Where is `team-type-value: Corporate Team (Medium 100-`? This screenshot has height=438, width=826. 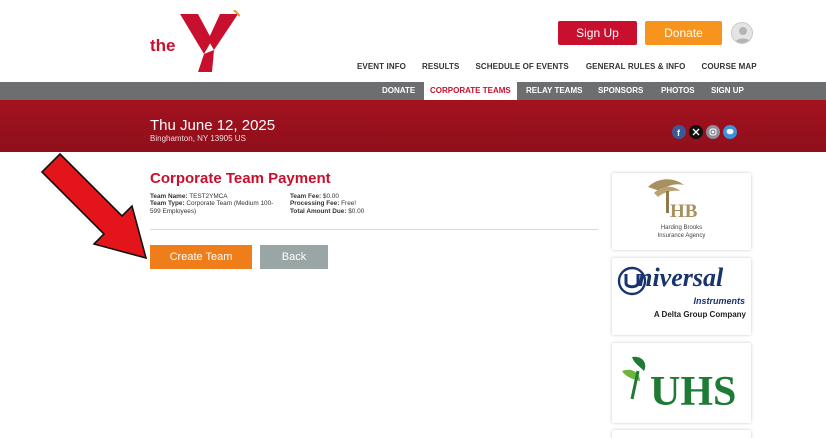
team-type-value: Corporate Team (Medium 100- is located at coordinates (230, 204).